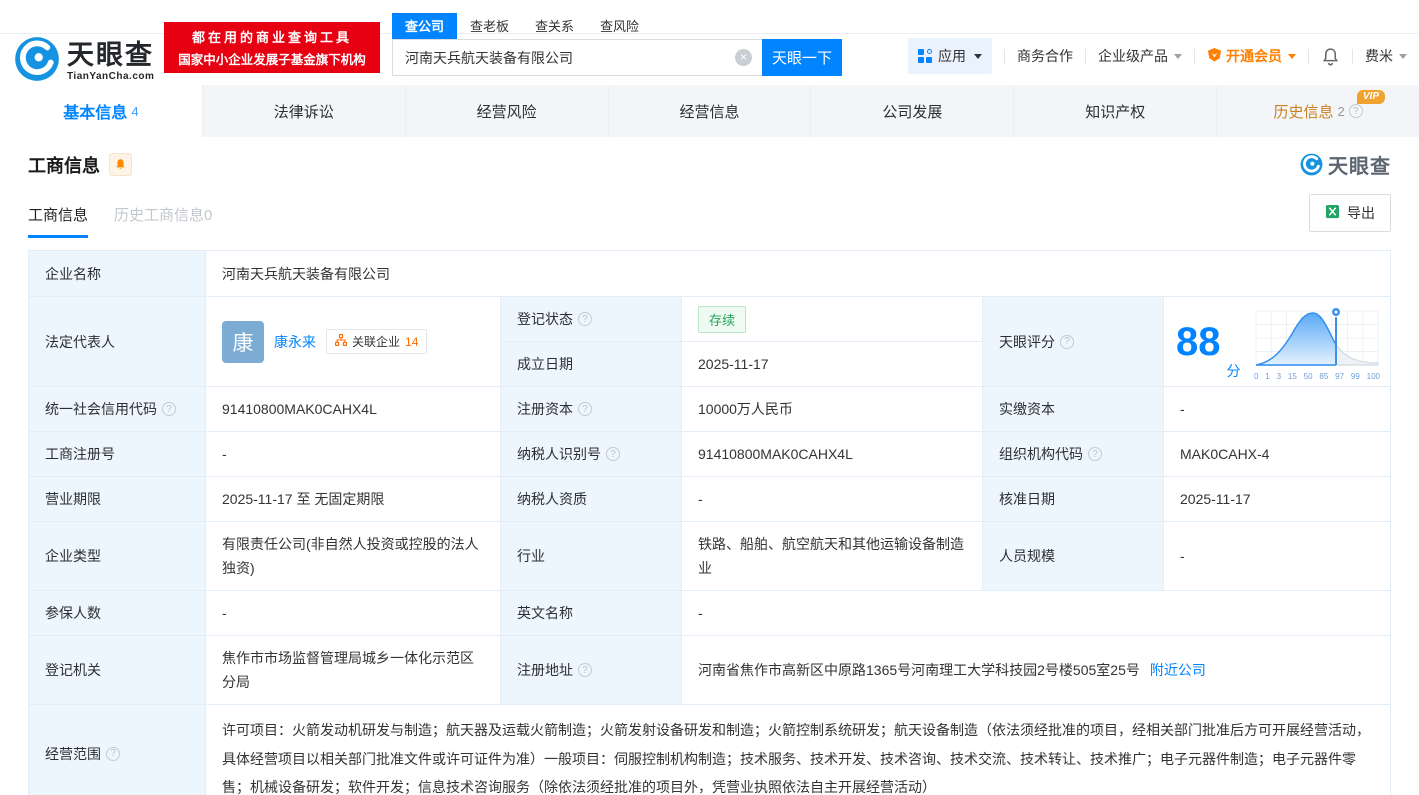 This screenshot has width=1419, height=795. What do you see at coordinates (577, 57) in the screenshot?
I see `search-input` at bounding box center [577, 57].